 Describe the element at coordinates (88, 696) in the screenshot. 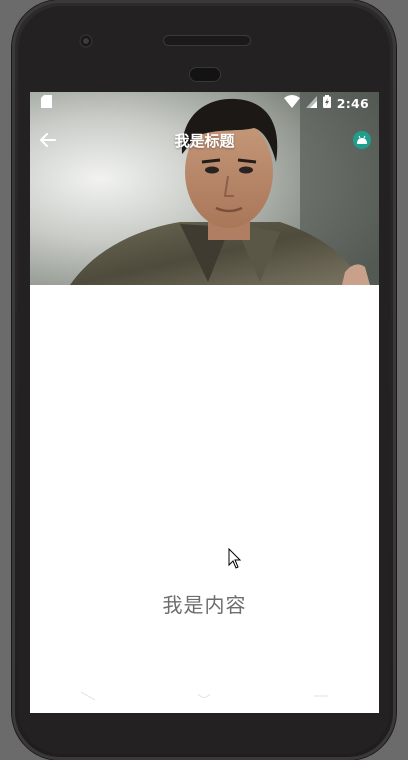

I see `nav-back-icon` at that location.